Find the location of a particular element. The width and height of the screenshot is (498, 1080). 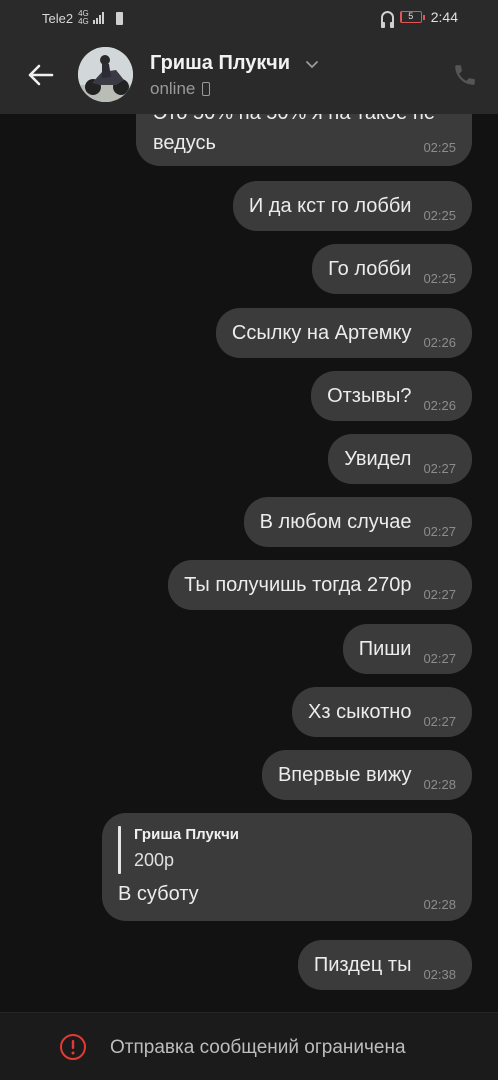

battery-fill is located at coordinates (401, 17).